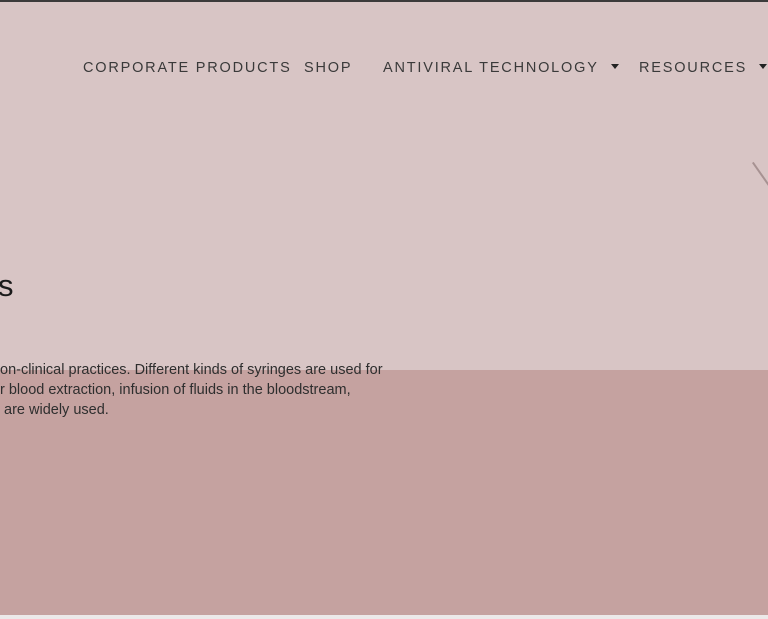 This screenshot has height=619, width=768. Describe the element at coordinates (54, 410) in the screenshot. I see `description-line: are widely used.` at that location.